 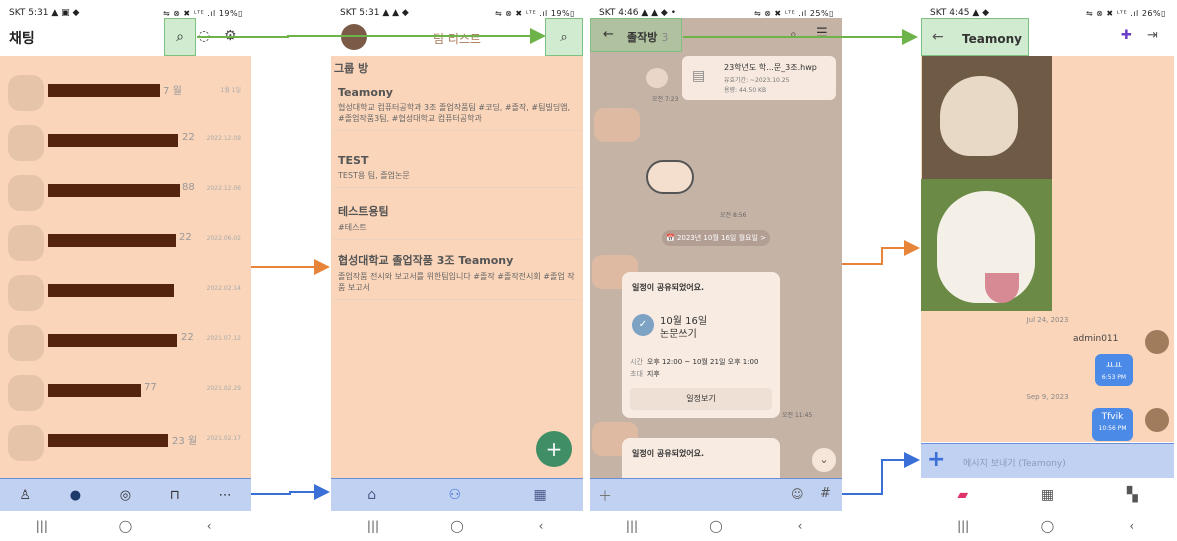 What do you see at coordinates (716, 238) in the screenshot?
I see `date-divider: 📅 2023년 10월 16일 월요일 >` at bounding box center [716, 238].